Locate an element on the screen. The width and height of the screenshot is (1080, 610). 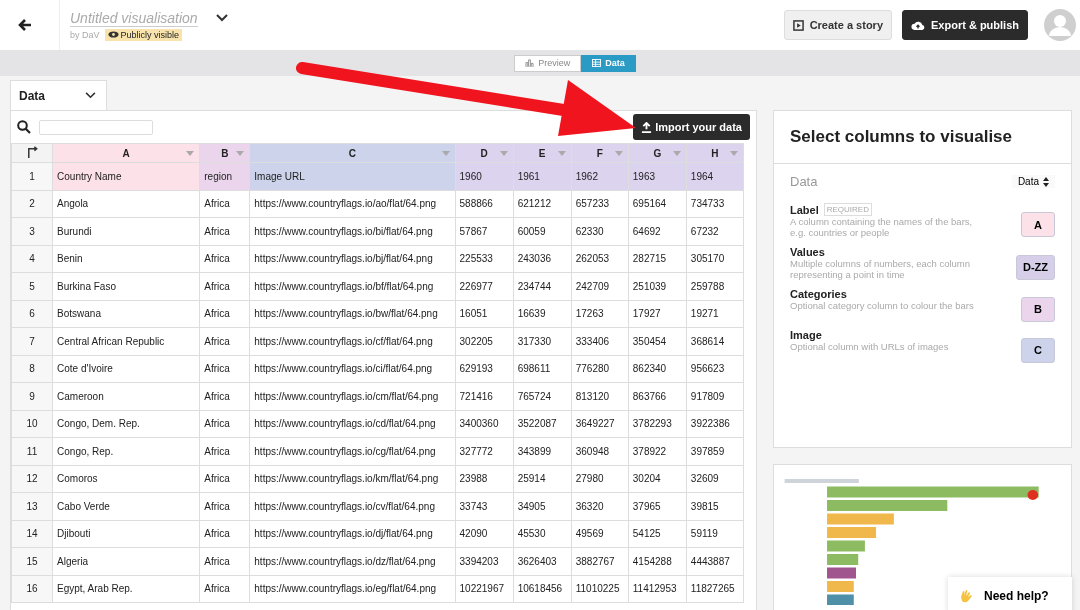
column-chip: C is located at coordinates (1038, 350).